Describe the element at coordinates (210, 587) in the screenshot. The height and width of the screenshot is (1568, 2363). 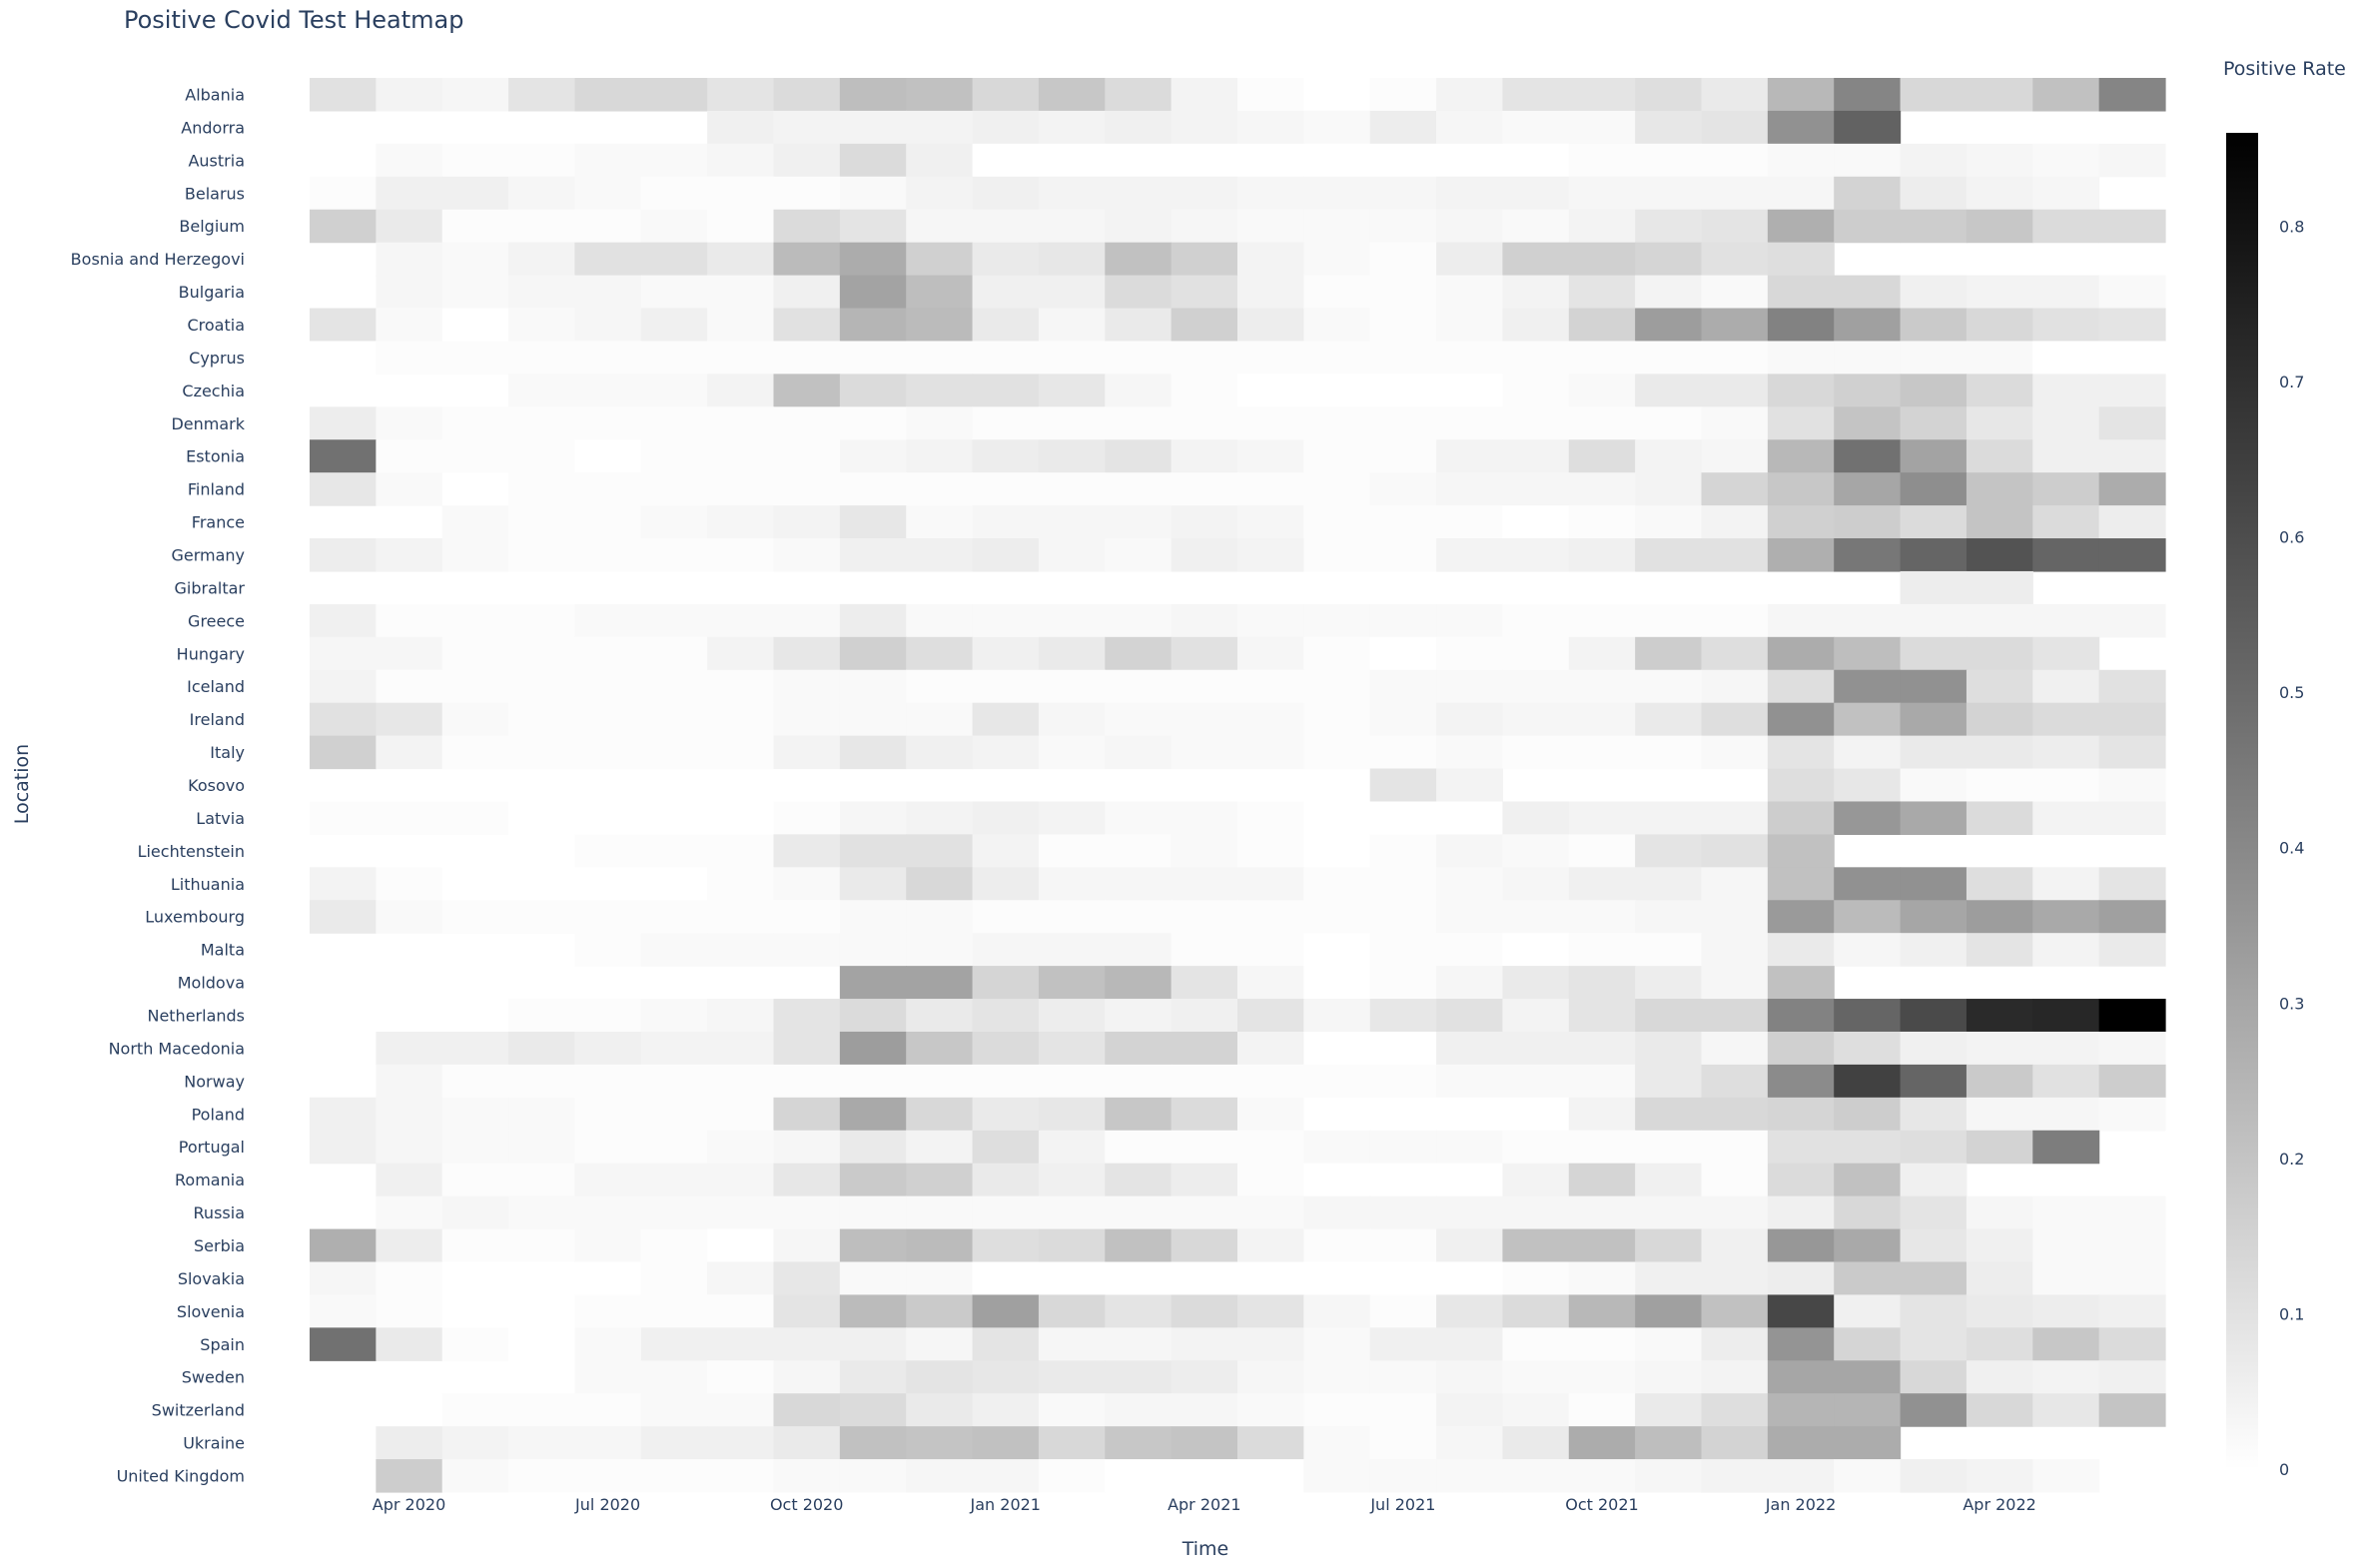
I see `y-tick-label: Gibraltar` at that location.